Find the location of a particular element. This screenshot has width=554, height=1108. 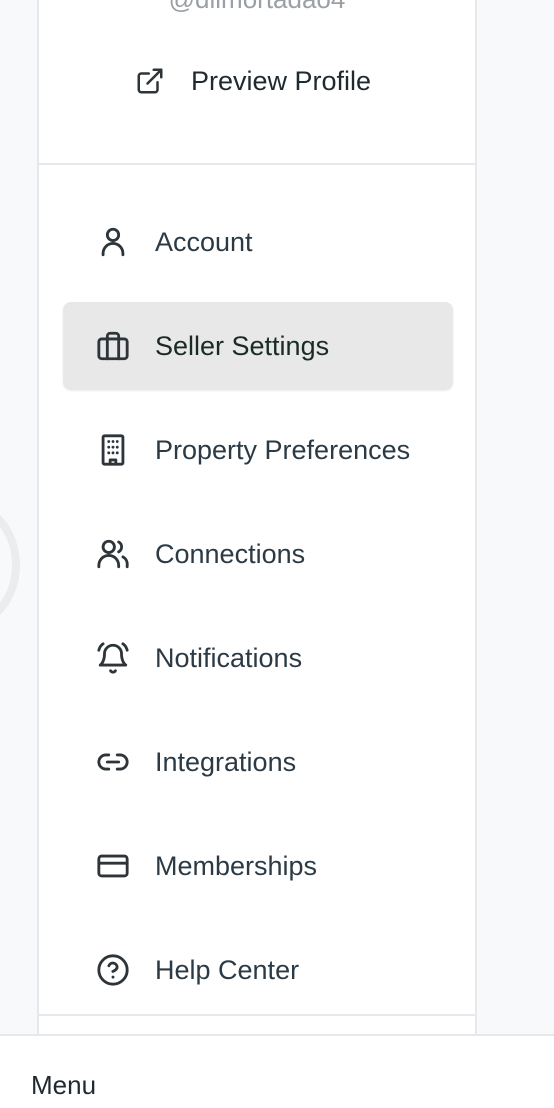

building-icon is located at coordinates (113, 450).